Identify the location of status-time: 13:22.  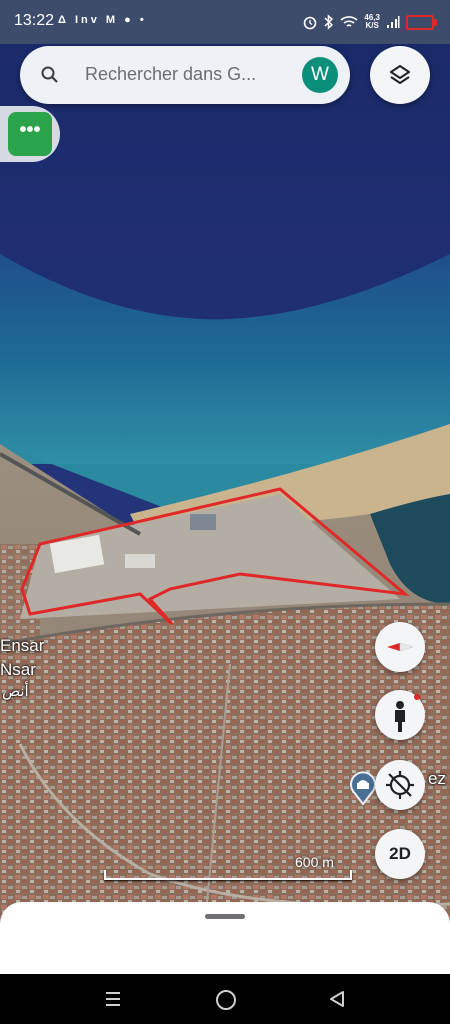
(34, 20).